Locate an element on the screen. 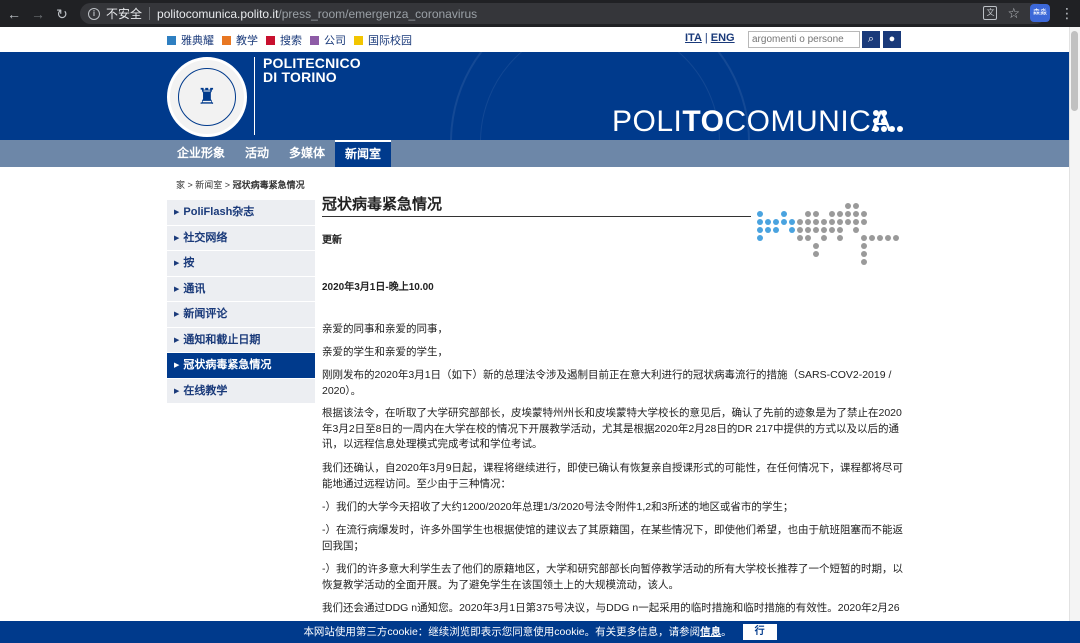 The height and width of the screenshot is (643, 1080). scrollbar-track is located at coordinates (1074, 324).